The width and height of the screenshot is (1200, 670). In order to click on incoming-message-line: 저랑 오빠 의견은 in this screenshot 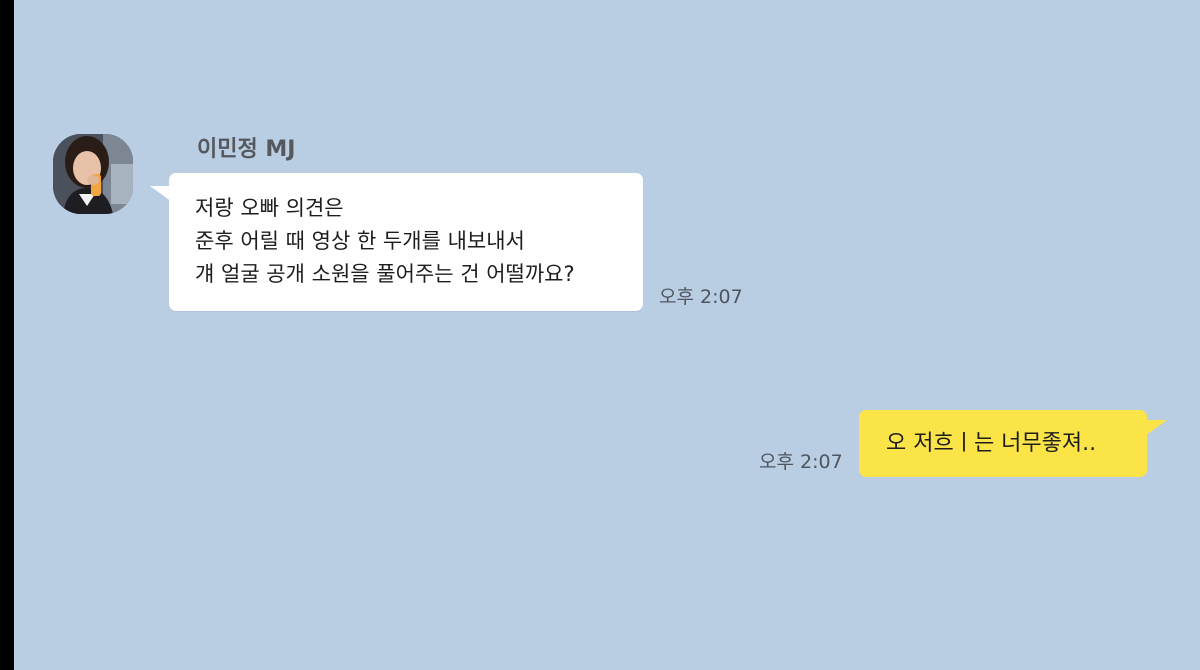, I will do `click(269, 208)`.